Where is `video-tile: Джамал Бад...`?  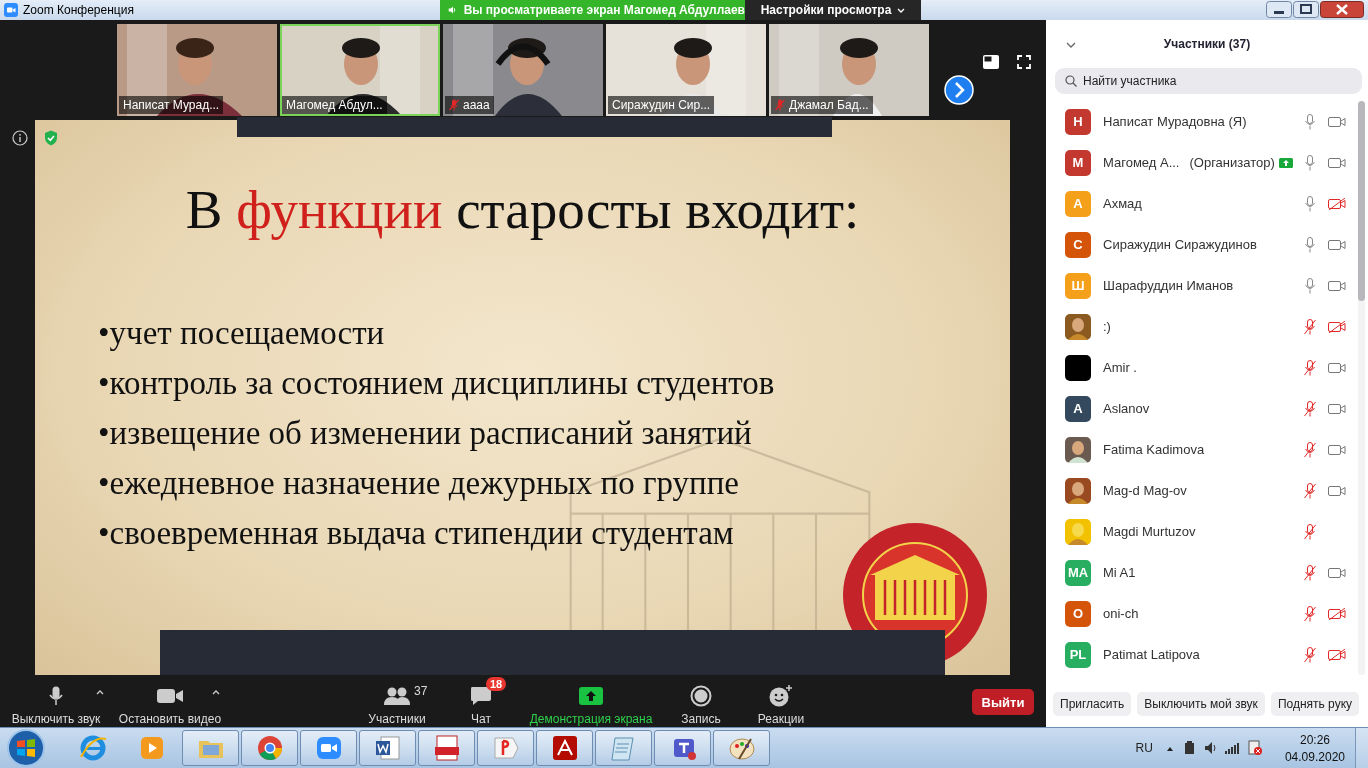 video-tile: Джамал Бад... is located at coordinates (849, 70).